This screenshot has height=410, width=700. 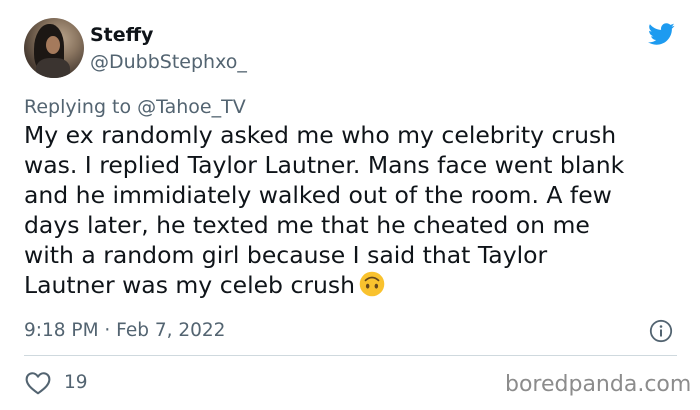 What do you see at coordinates (598, 384) in the screenshot?
I see `watermark: boredpanda.com` at bounding box center [598, 384].